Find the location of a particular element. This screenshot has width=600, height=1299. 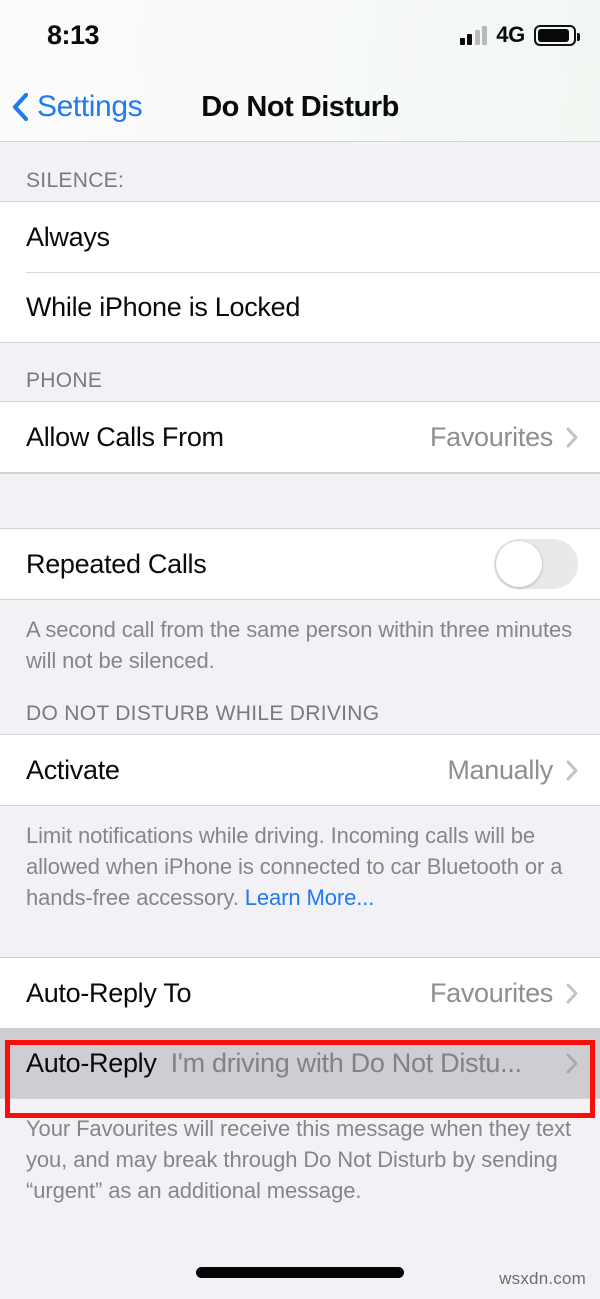

row-repeated-calls: Repeated Calls is located at coordinates (300, 564).